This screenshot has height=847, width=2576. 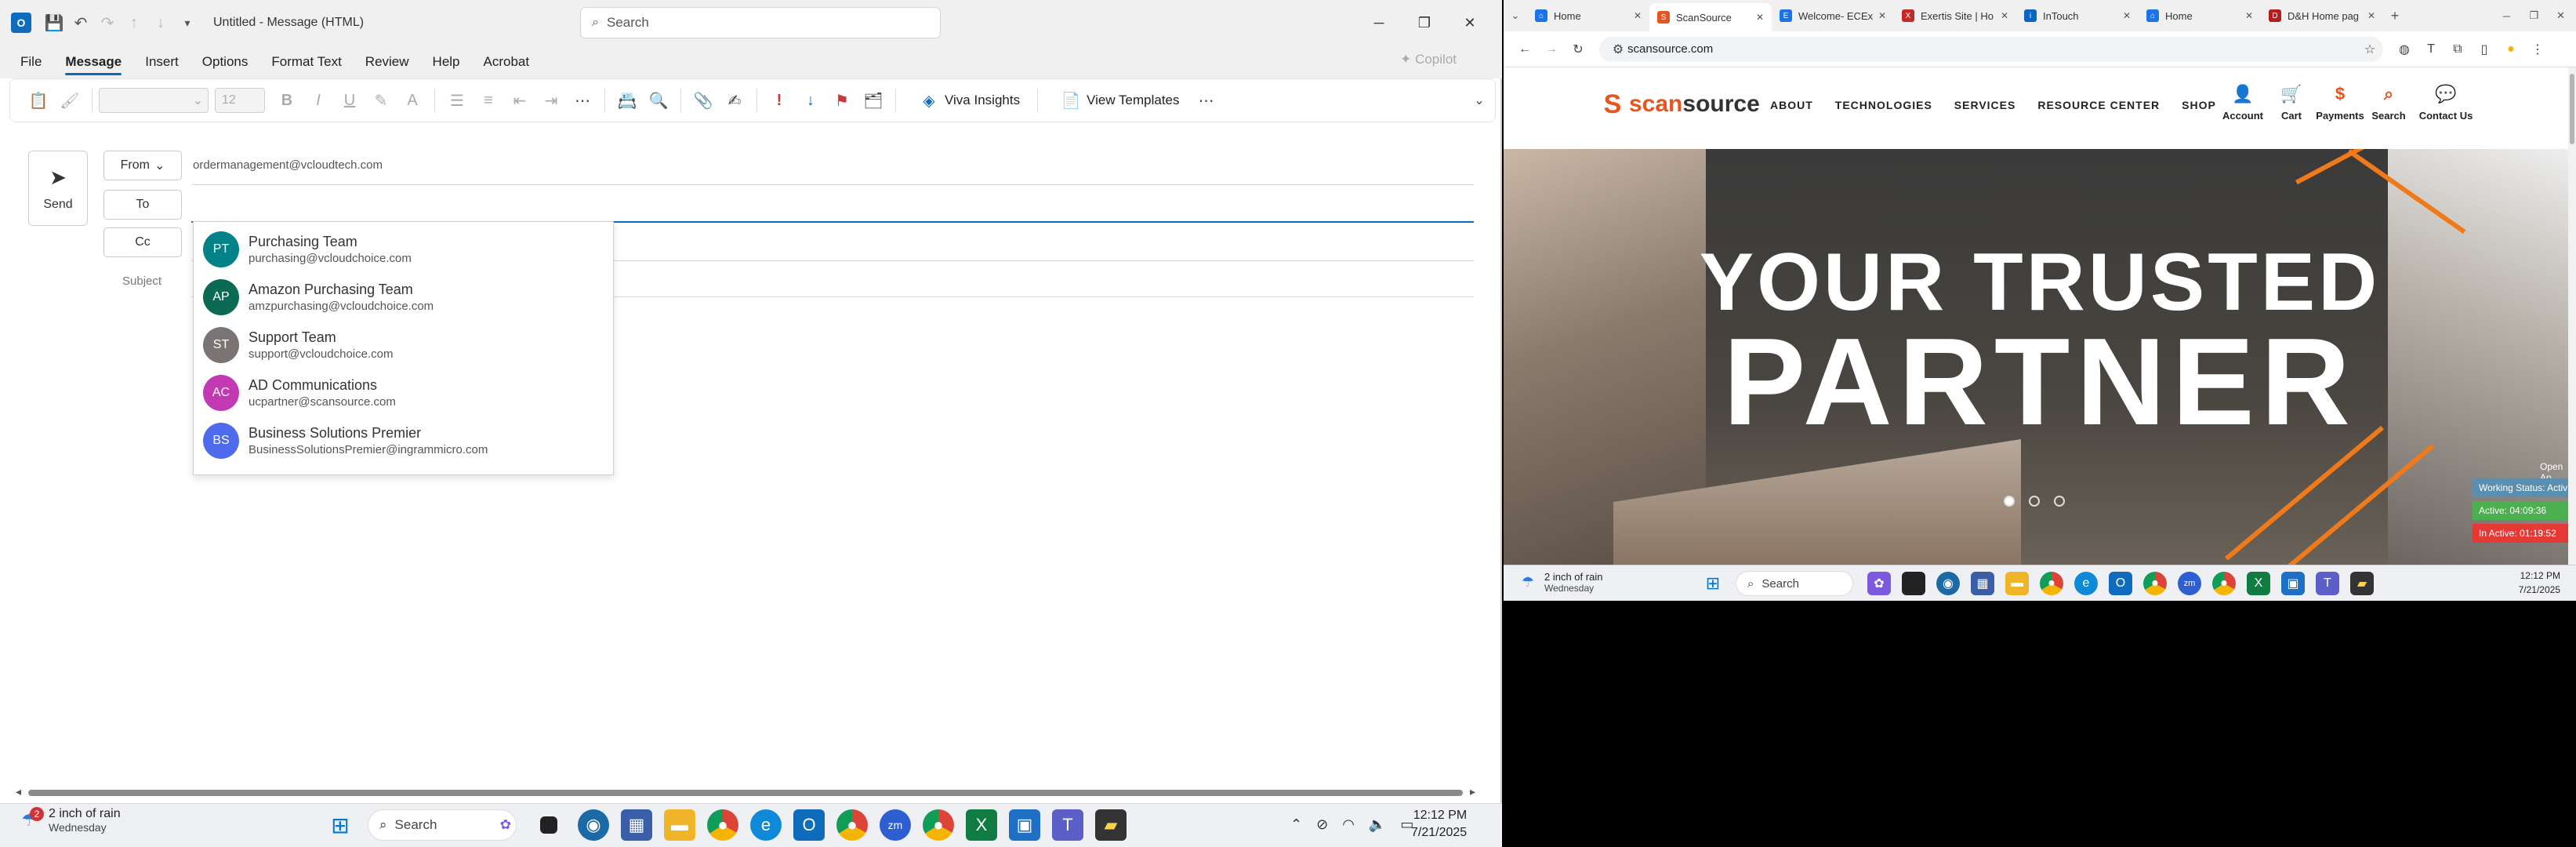 What do you see at coordinates (226, 62) in the screenshot?
I see `tab-options: Options` at bounding box center [226, 62].